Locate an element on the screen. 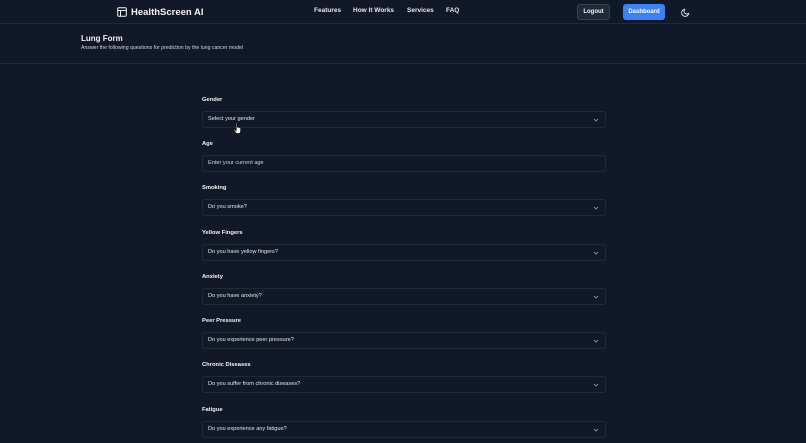 This screenshot has height=443, width=806. chronic-diseases-select: Do you suffer from chronic diseases? is located at coordinates (404, 384).